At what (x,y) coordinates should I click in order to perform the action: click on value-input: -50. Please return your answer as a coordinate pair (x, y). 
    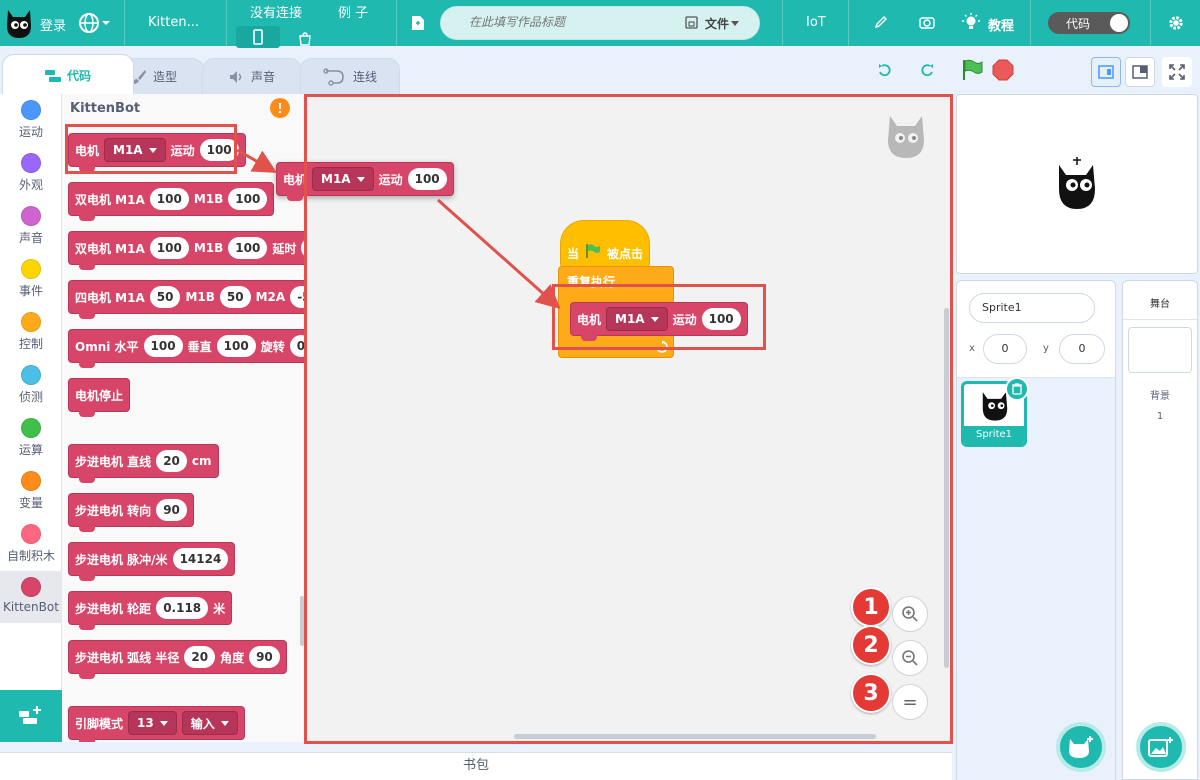
    Looking at the image, I should click on (297, 297).